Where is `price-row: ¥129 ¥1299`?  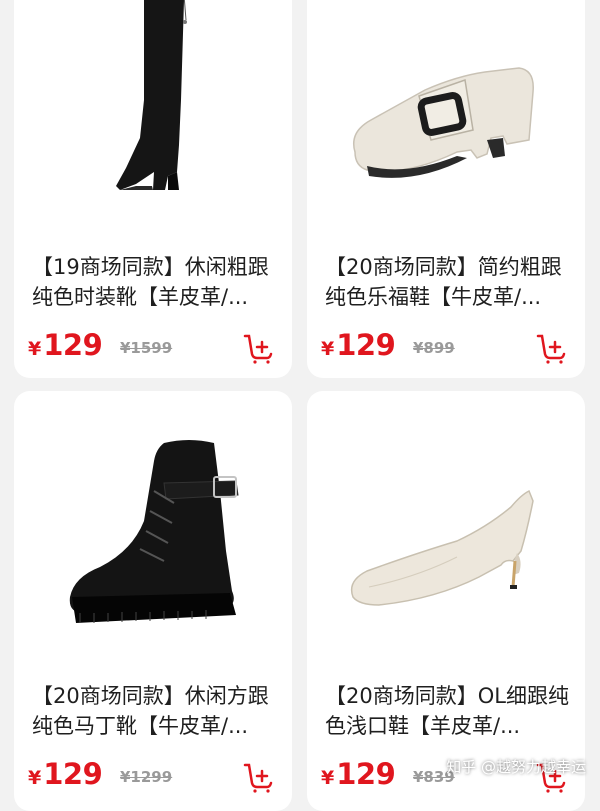
price-row: ¥129 ¥1299 is located at coordinates (153, 775).